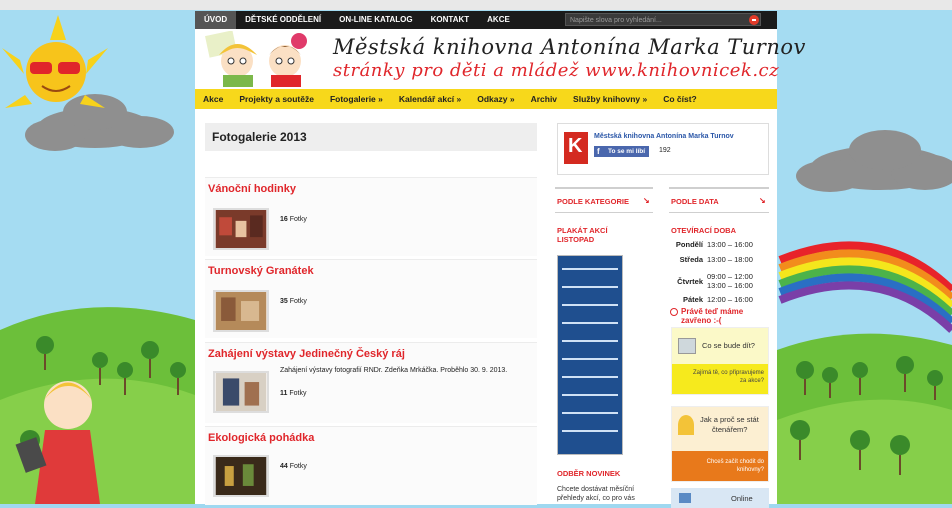  What do you see at coordinates (371, 216) in the screenshot?
I see `gallery-item: Vánoční hodinky 16 Fotky` at bounding box center [371, 216].